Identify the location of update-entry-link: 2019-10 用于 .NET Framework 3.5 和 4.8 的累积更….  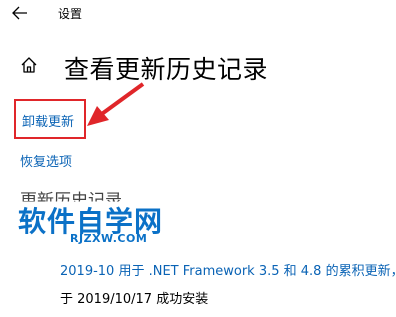
(228, 269).